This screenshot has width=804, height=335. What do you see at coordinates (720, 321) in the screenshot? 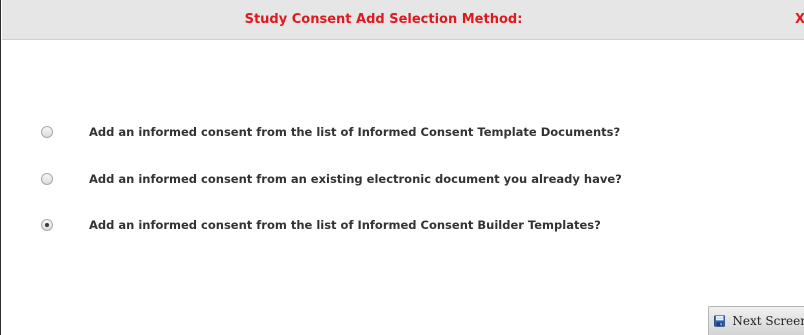
I see `floppy-disk-icon` at bounding box center [720, 321].